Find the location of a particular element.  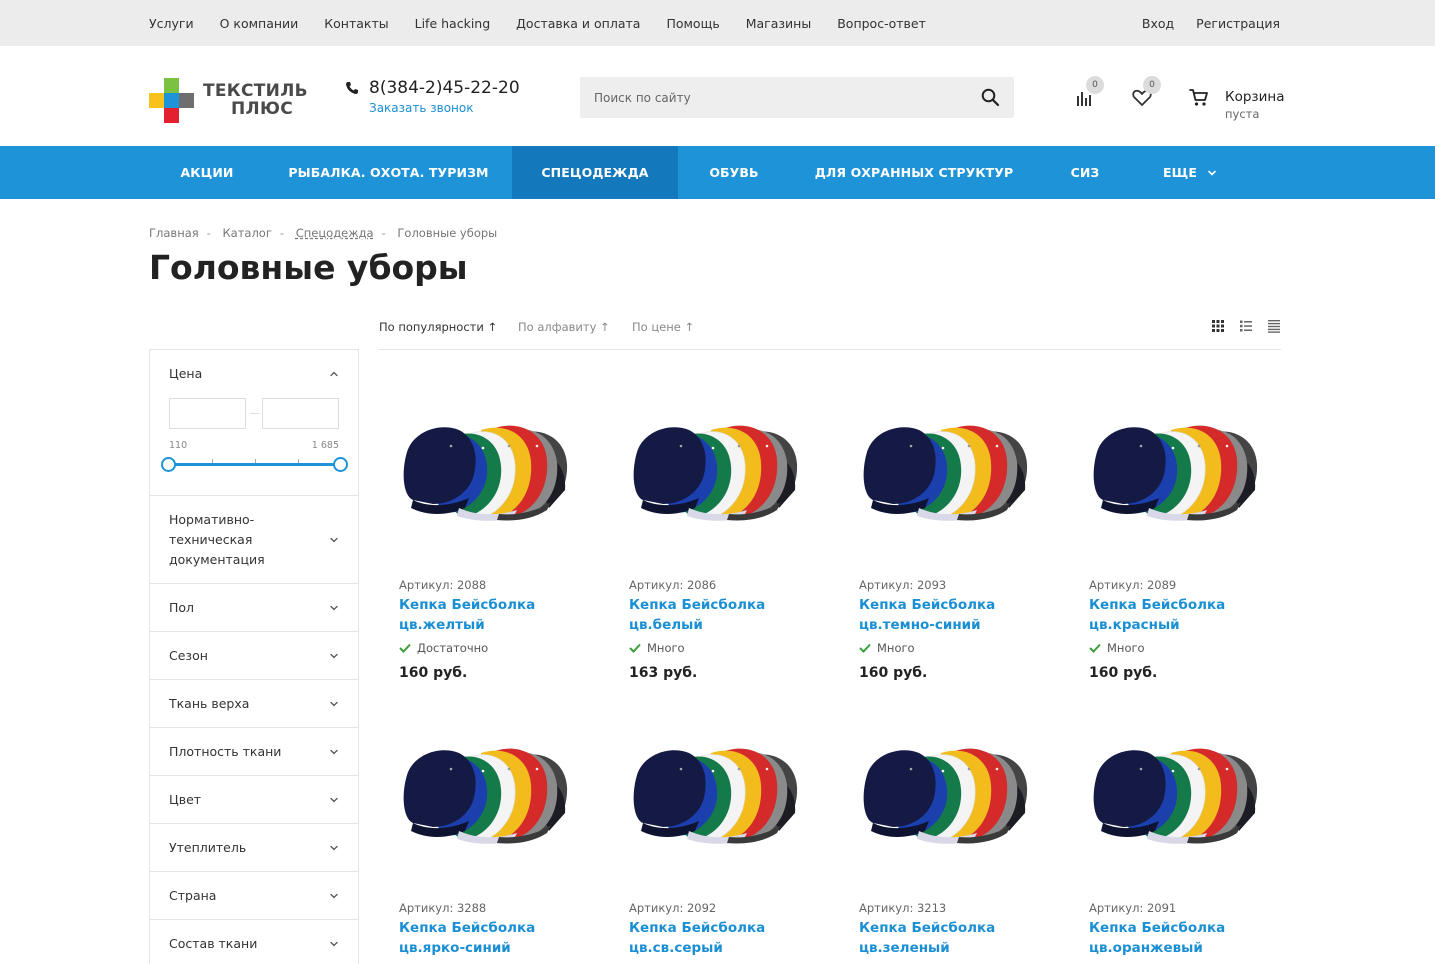

filter-insulation-title: Утеплитель is located at coordinates (208, 847).